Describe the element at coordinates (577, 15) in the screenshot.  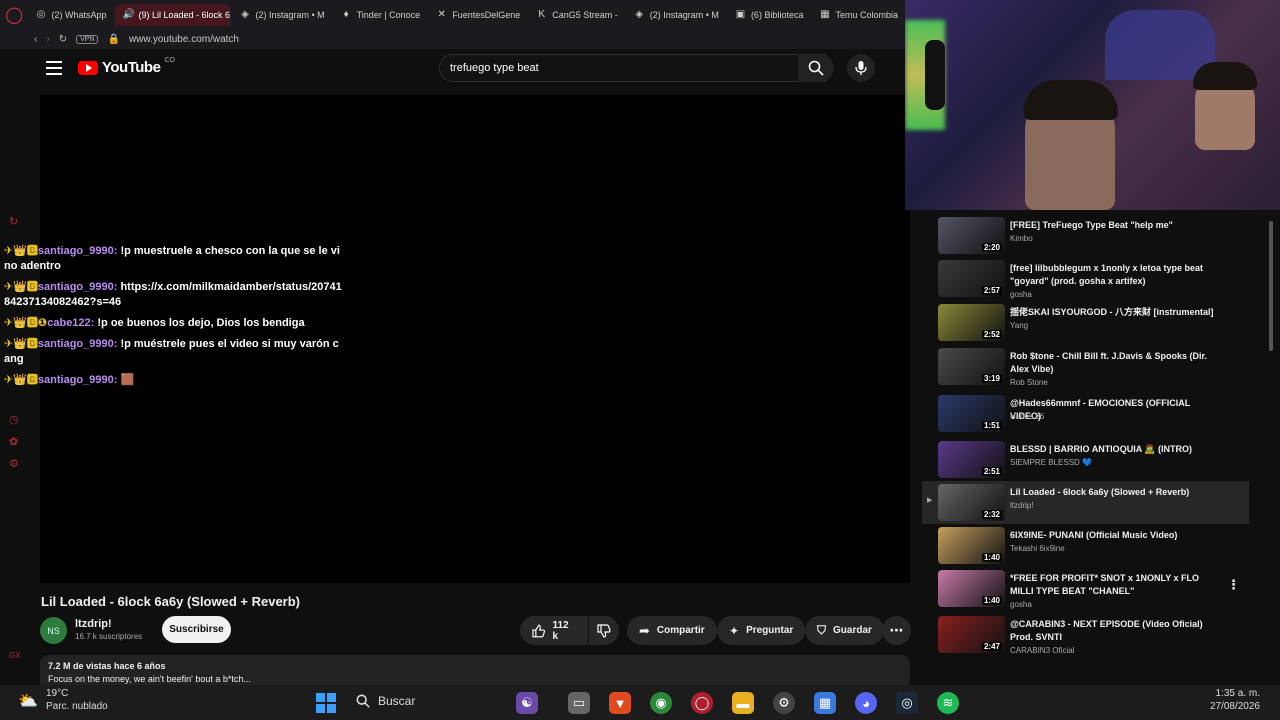
I see `browser-tab: K CanG5 Stream -` at that location.